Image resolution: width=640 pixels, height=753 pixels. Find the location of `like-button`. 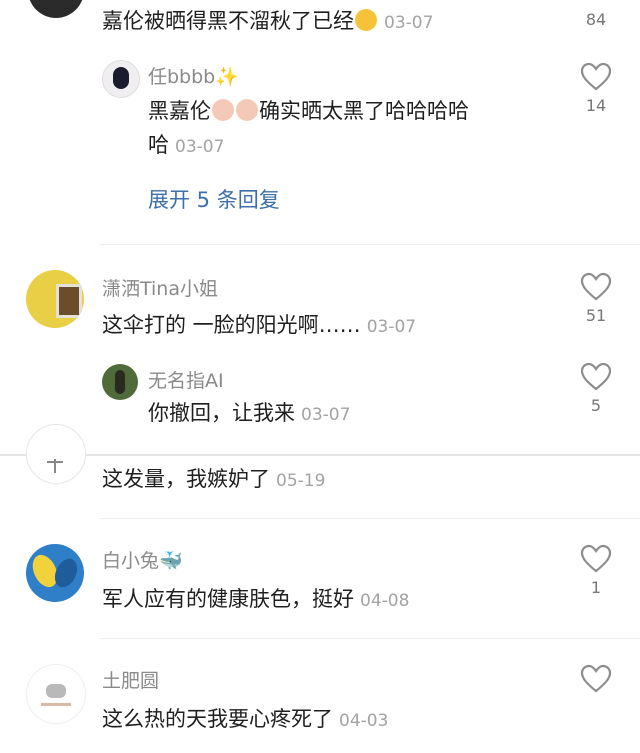

like-button is located at coordinates (596, 679).